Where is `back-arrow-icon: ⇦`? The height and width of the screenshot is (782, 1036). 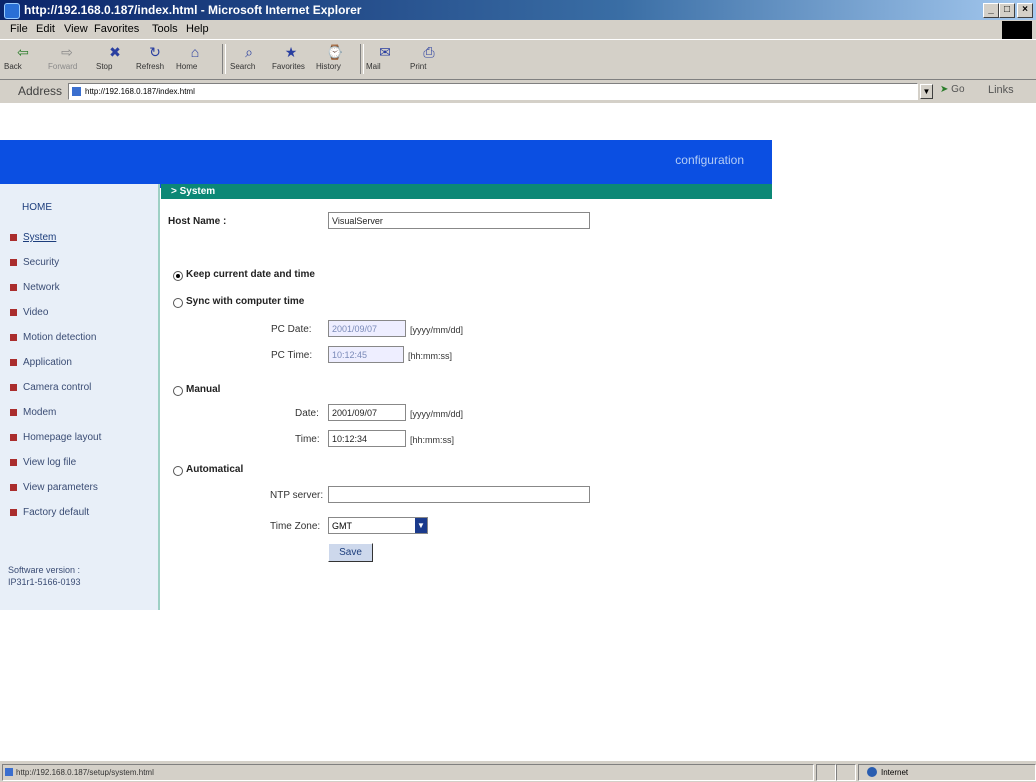
back-arrow-icon: ⇦ is located at coordinates (23, 52).